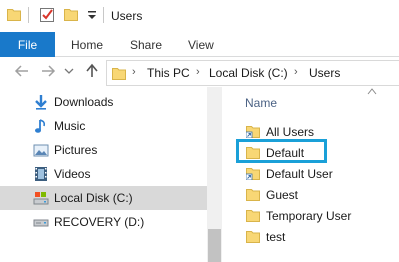 This screenshot has width=399, height=262. I want to click on nav-item-music: Music, so click(103, 126).